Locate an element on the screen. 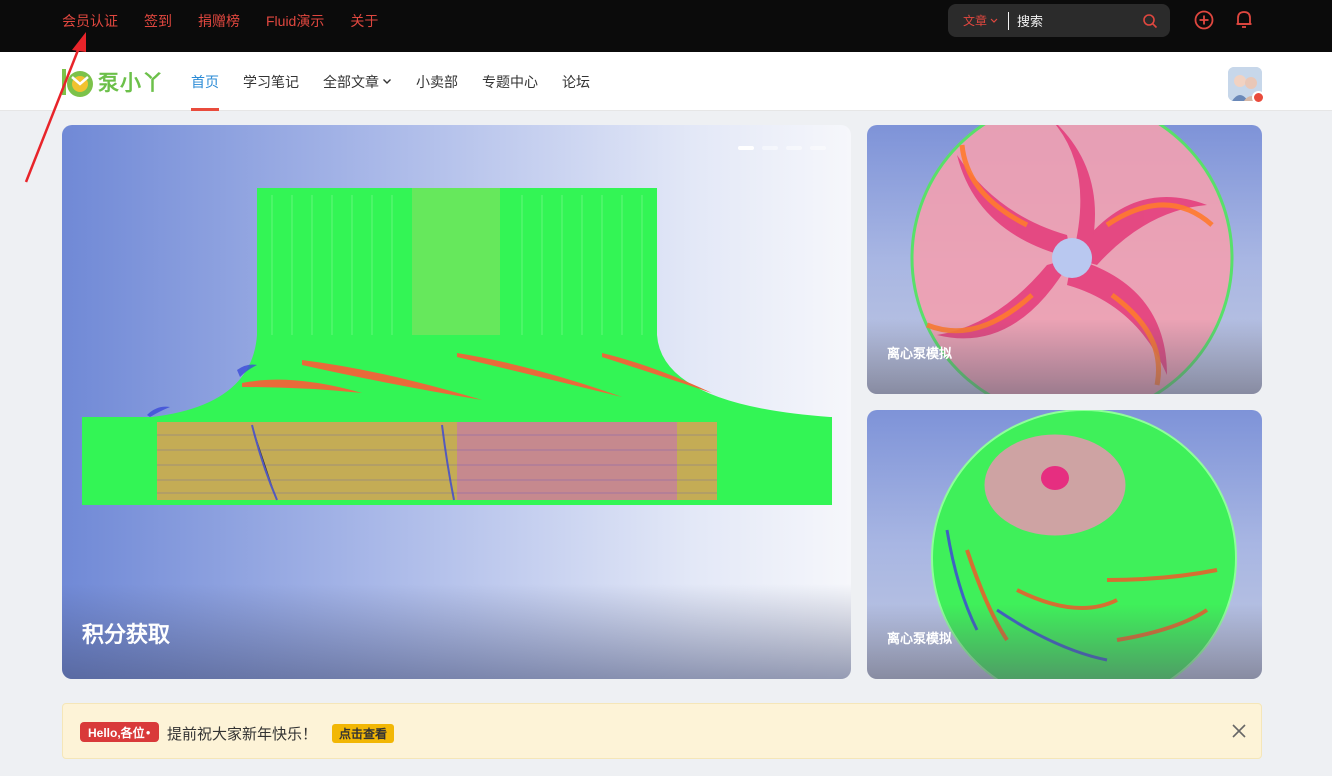  notice-text: 提前祝大家新年快乐！ is located at coordinates (242, 734).